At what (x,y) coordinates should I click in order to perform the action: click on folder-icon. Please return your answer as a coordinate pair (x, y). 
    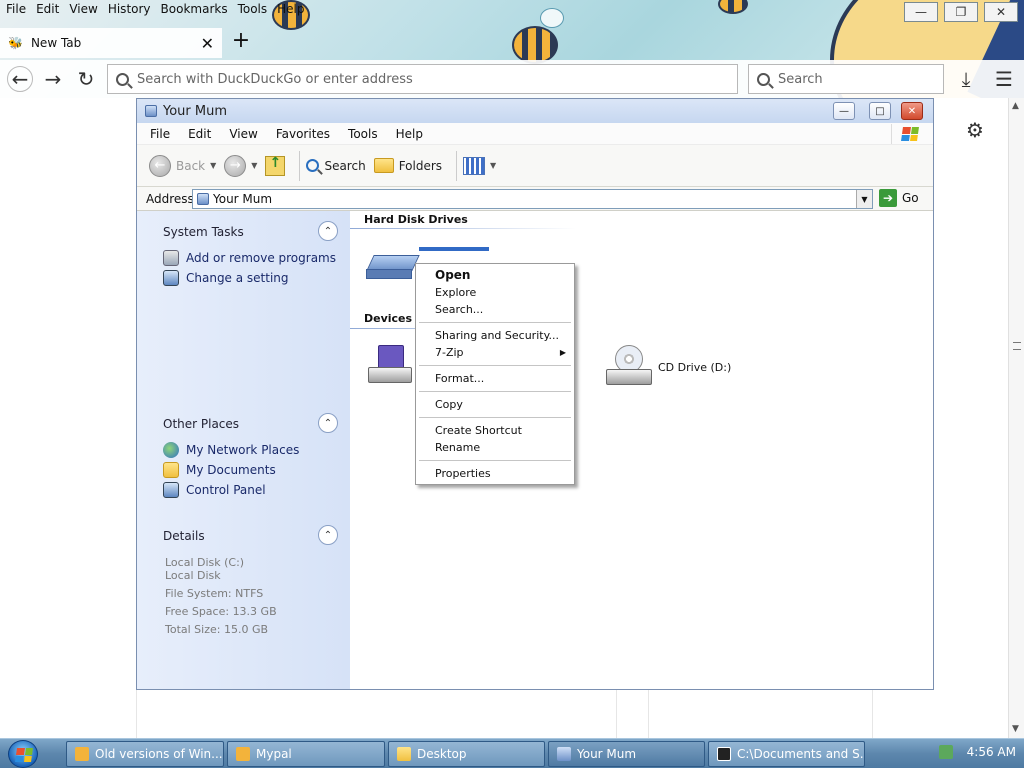
    Looking at the image, I should click on (383, 165).